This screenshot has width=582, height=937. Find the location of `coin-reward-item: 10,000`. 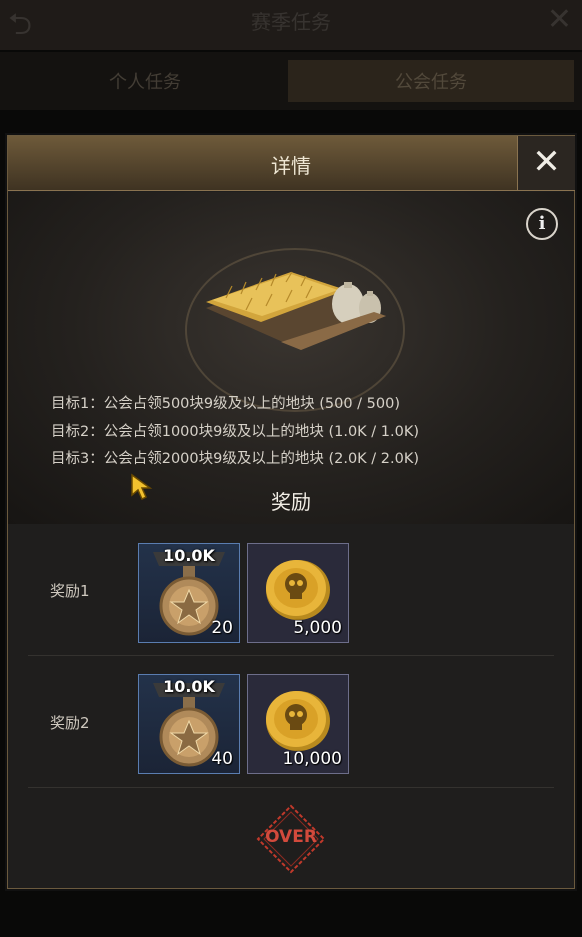

coin-reward-item: 10,000 is located at coordinates (298, 724).